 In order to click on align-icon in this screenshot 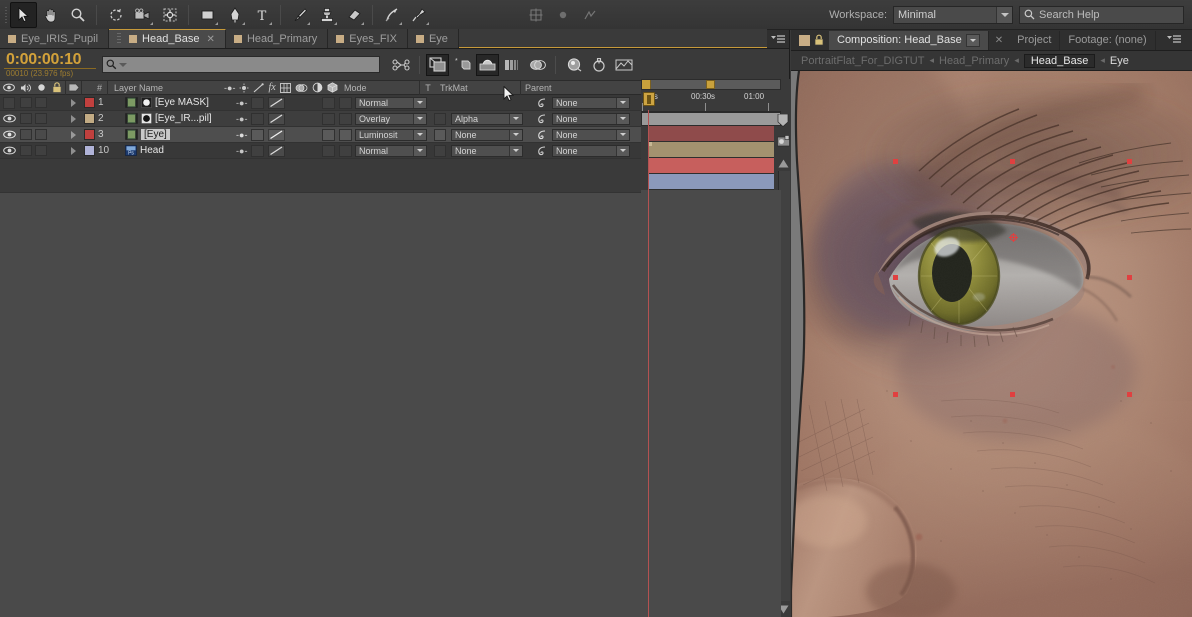, I will do `click(589, 15)`.